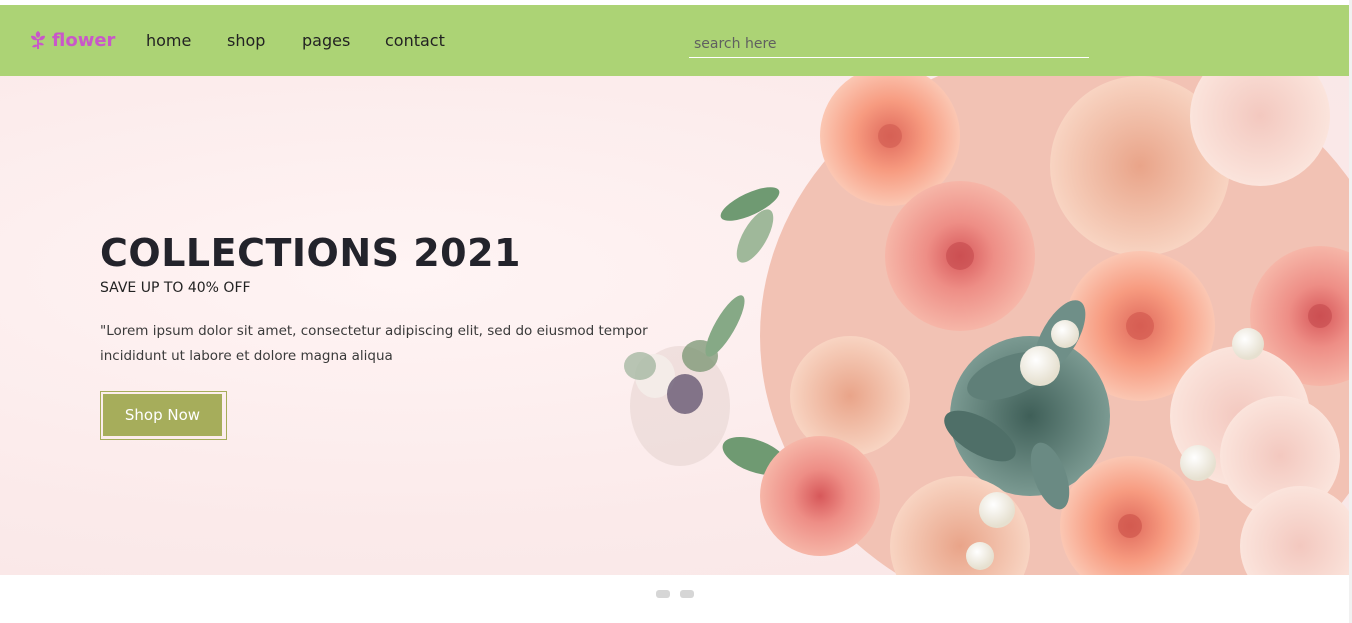 The image size is (1352, 623). I want to click on shop-now-button-frame: Shop Now, so click(163, 415).